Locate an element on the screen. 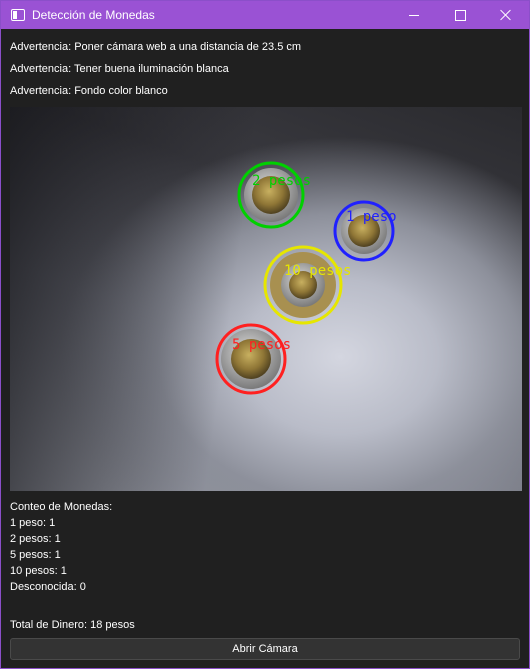 This screenshot has height=669, width=530. count-10-pesos: 10 pesos: 1 is located at coordinates (38, 571).